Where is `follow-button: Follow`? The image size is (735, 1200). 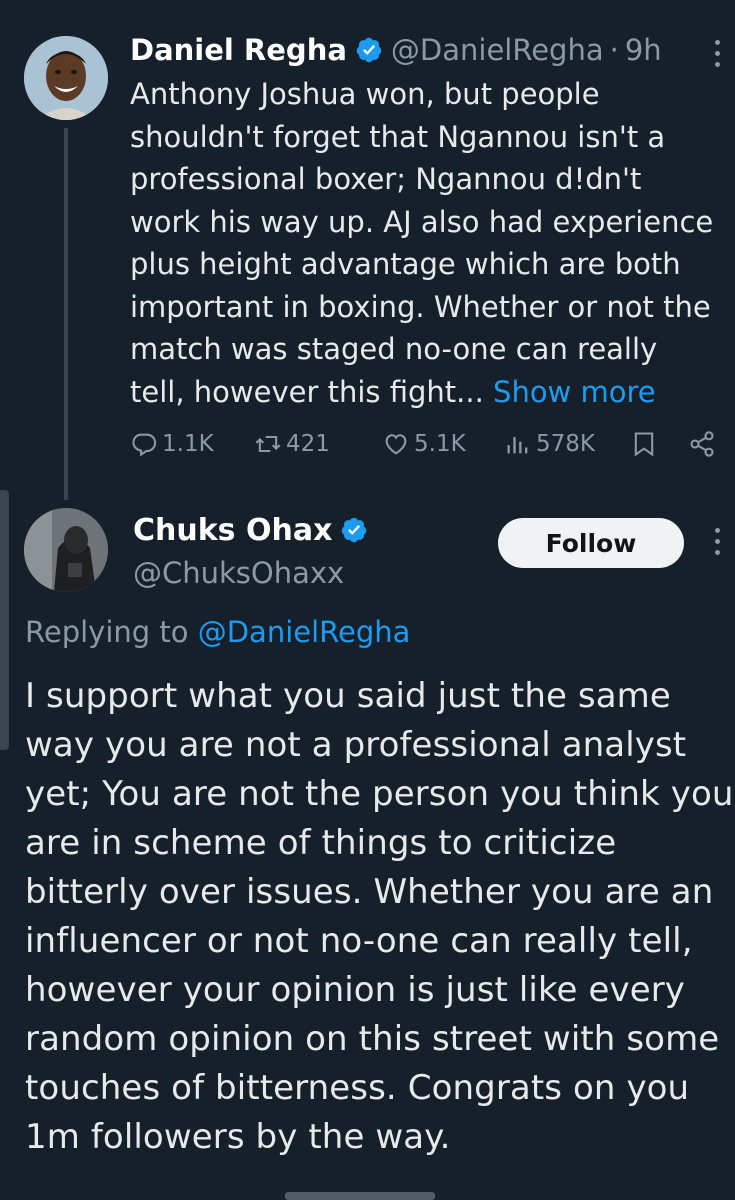
follow-button: Follow is located at coordinates (591, 543).